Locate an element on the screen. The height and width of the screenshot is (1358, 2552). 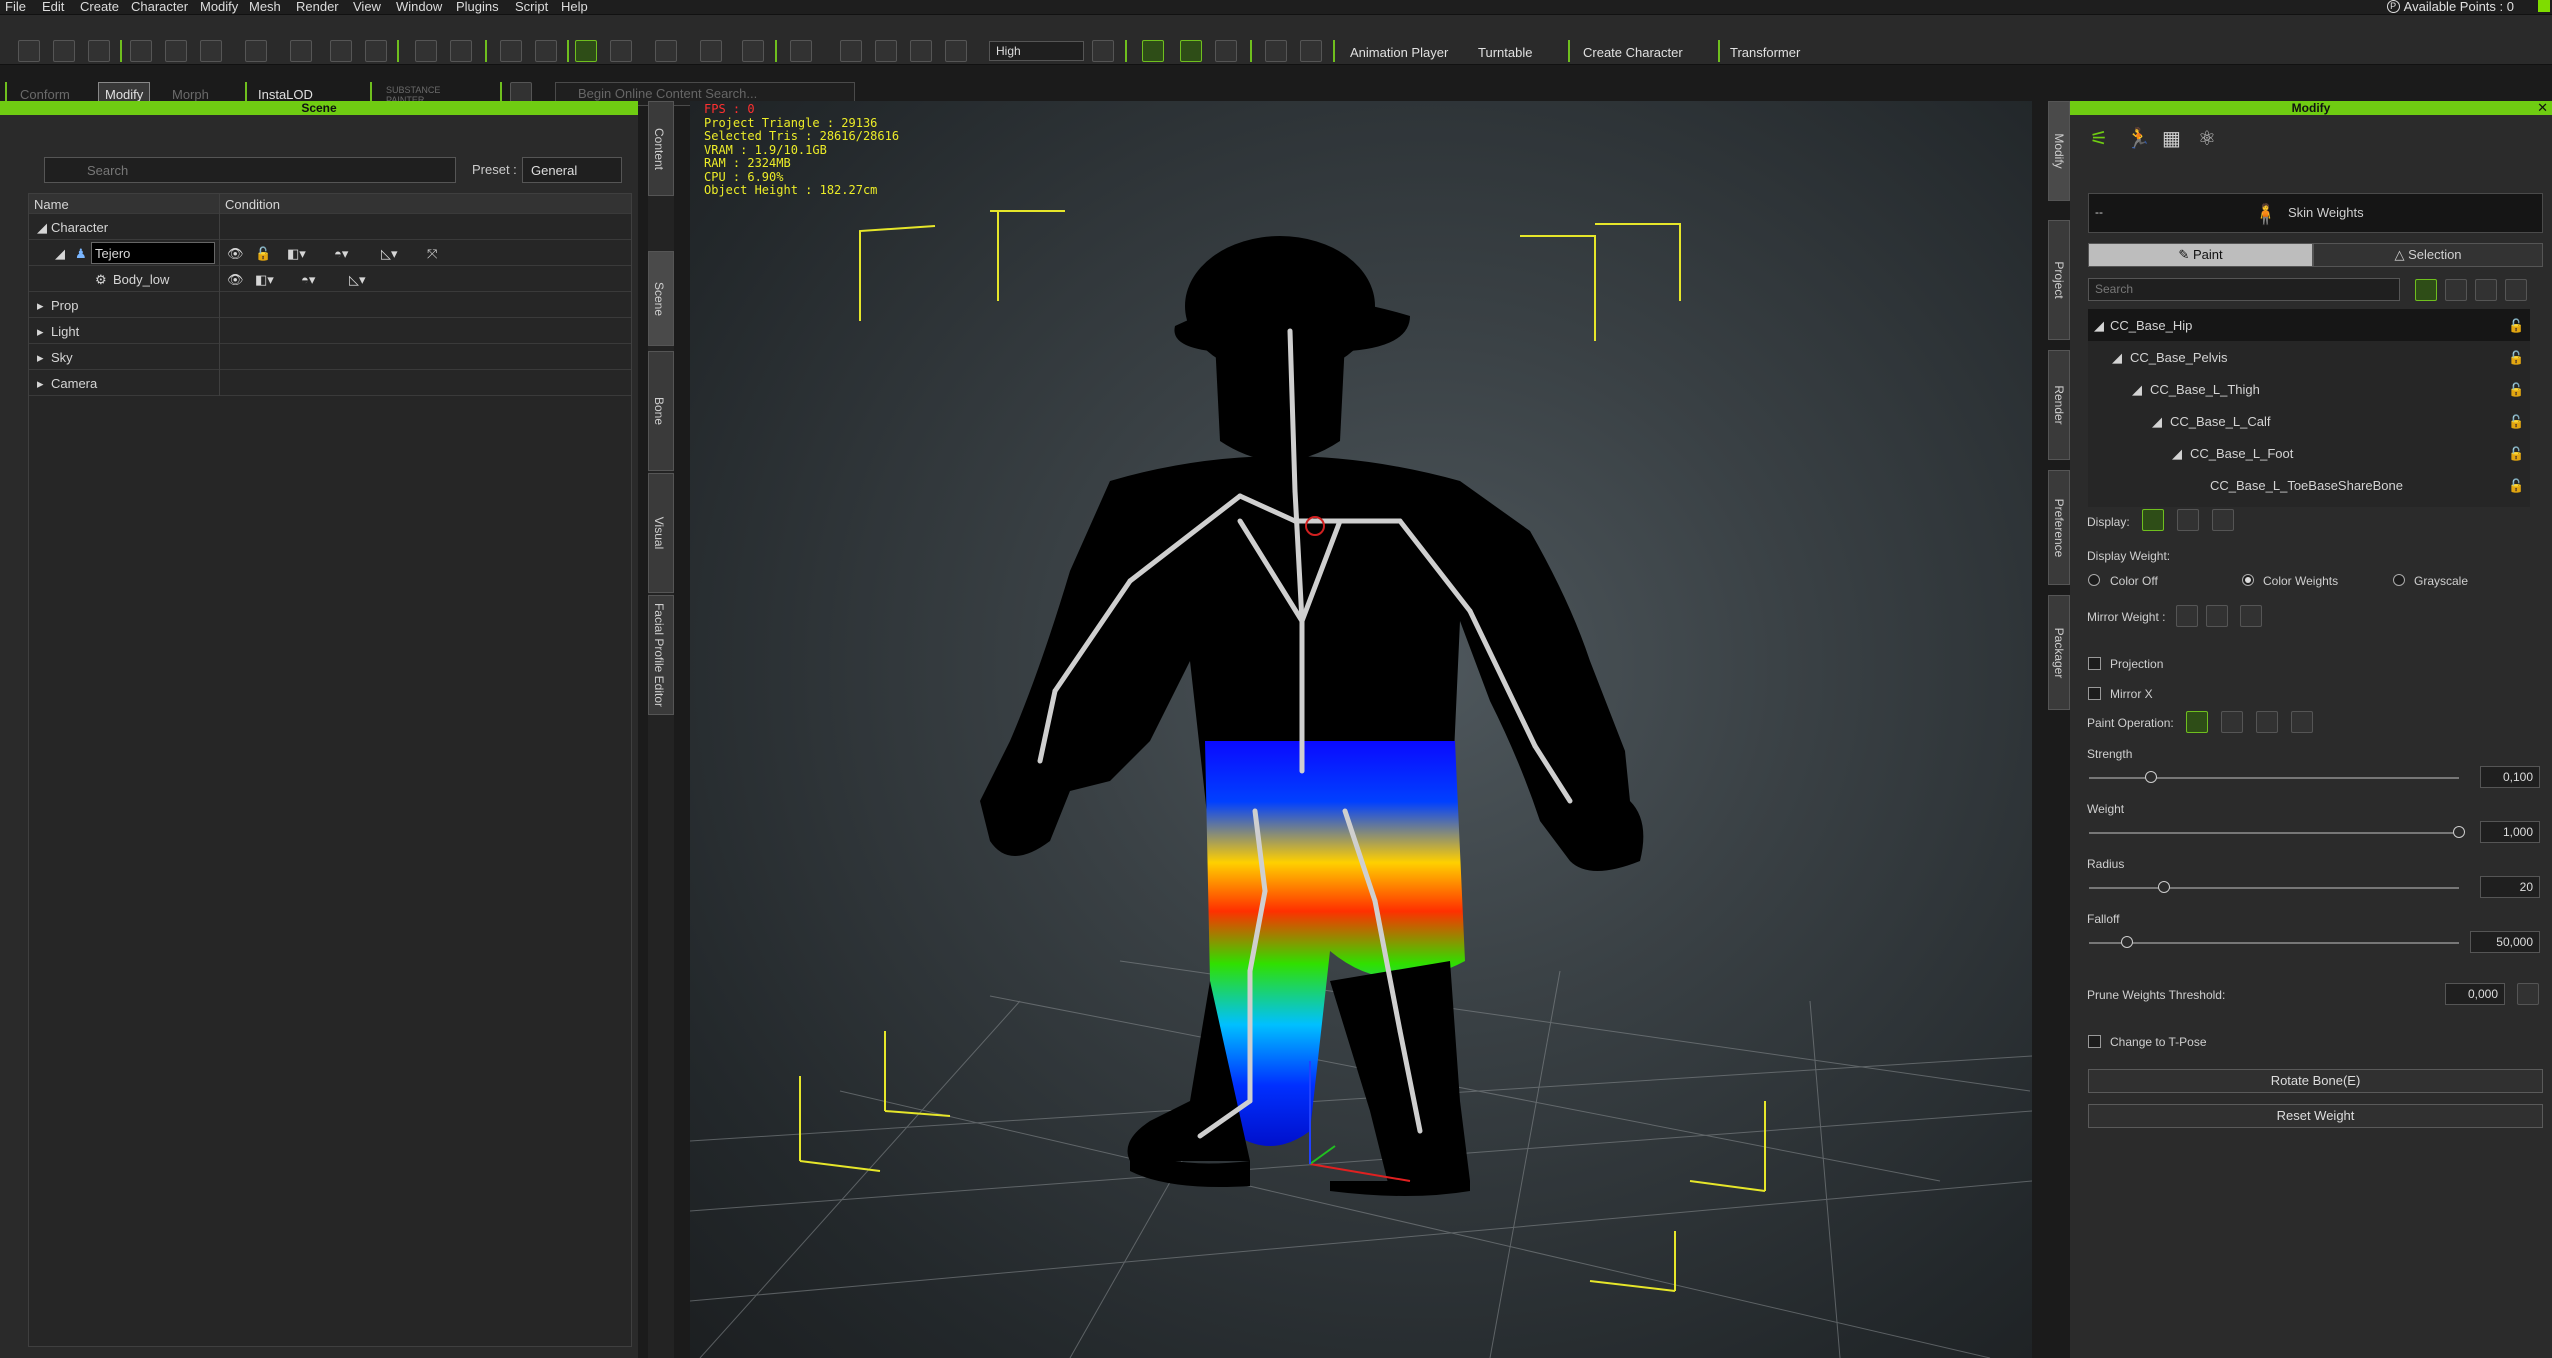
available-points: P Available Points : 0 is located at coordinates (2450, 7).